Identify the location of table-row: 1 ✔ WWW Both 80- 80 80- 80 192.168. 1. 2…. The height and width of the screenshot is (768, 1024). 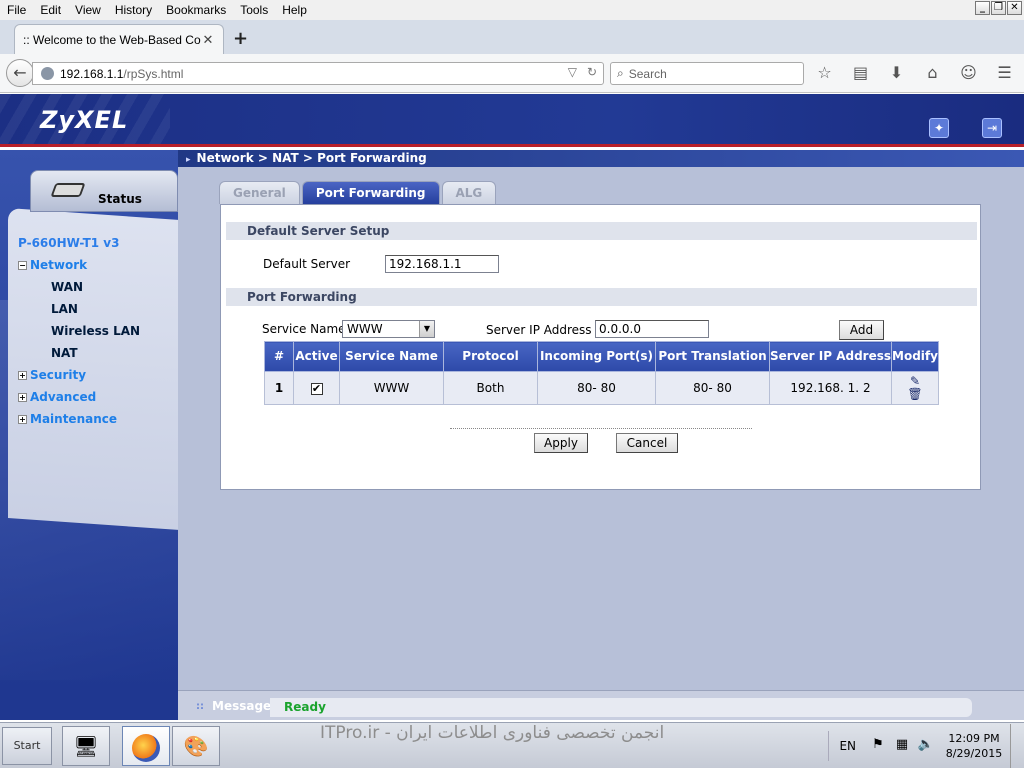
(601, 388).